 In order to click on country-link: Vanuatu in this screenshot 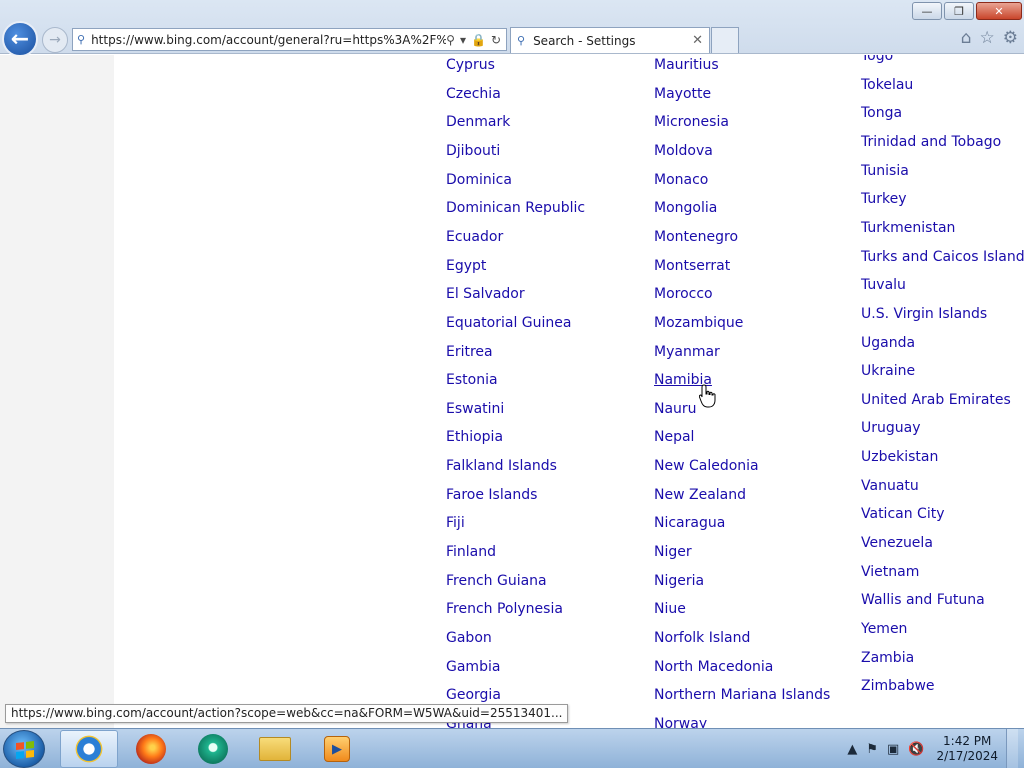, I will do `click(890, 486)`.